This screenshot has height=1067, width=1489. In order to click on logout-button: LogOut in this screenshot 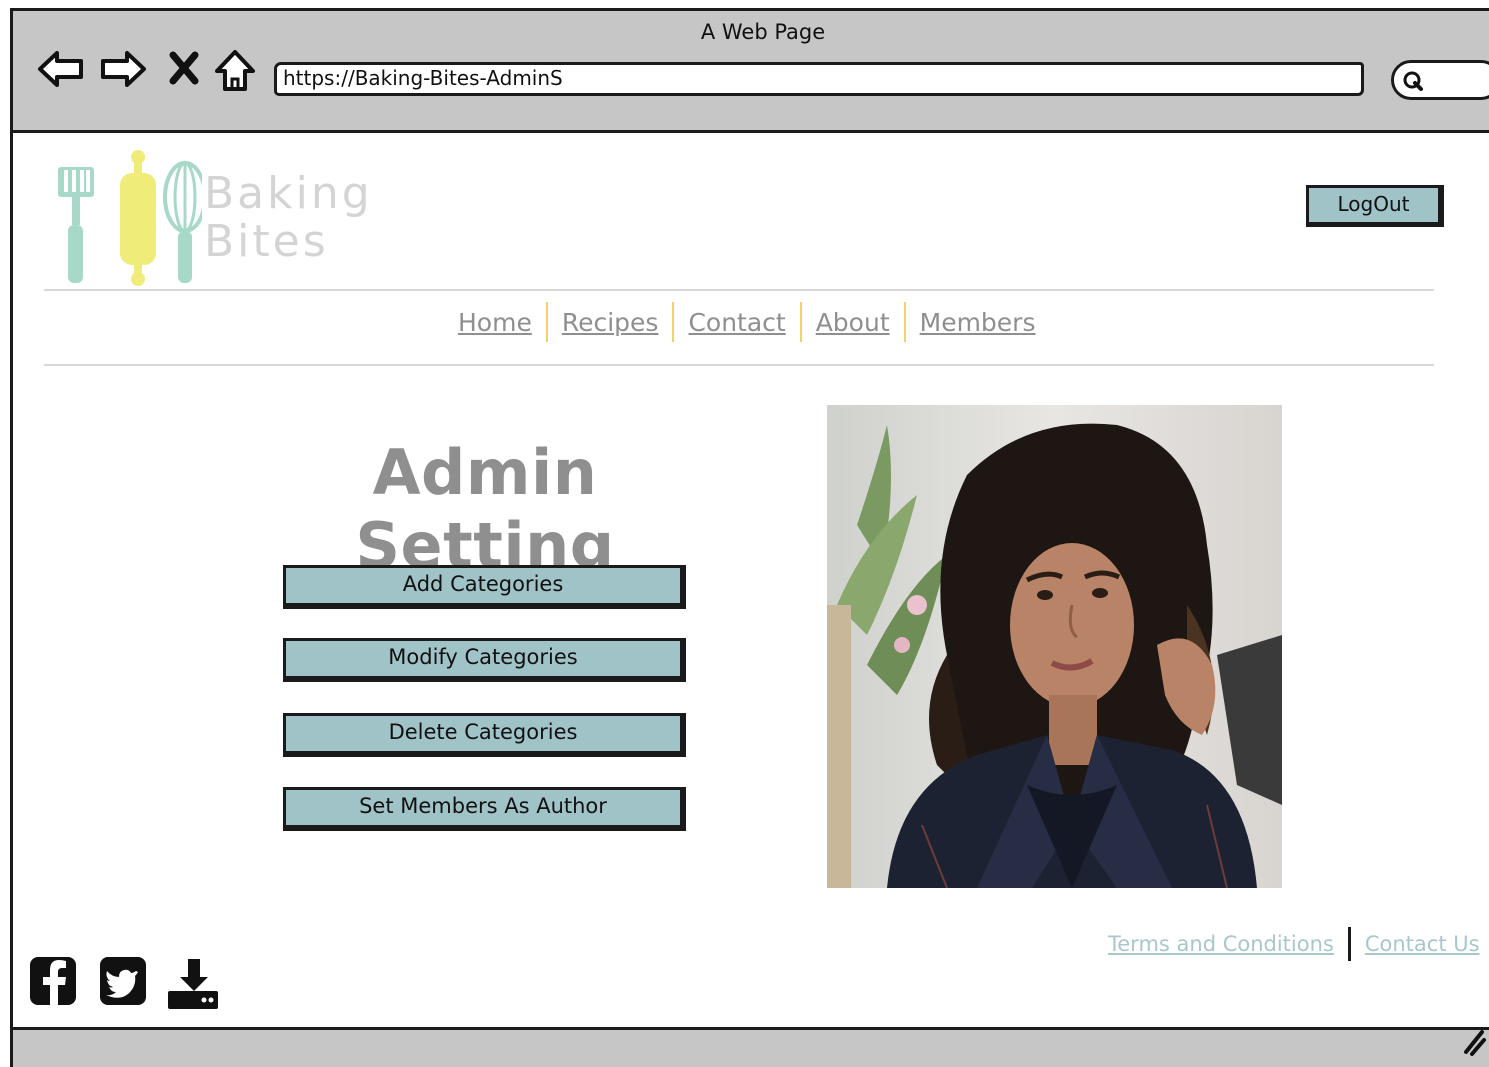, I will do `click(1375, 206)`.